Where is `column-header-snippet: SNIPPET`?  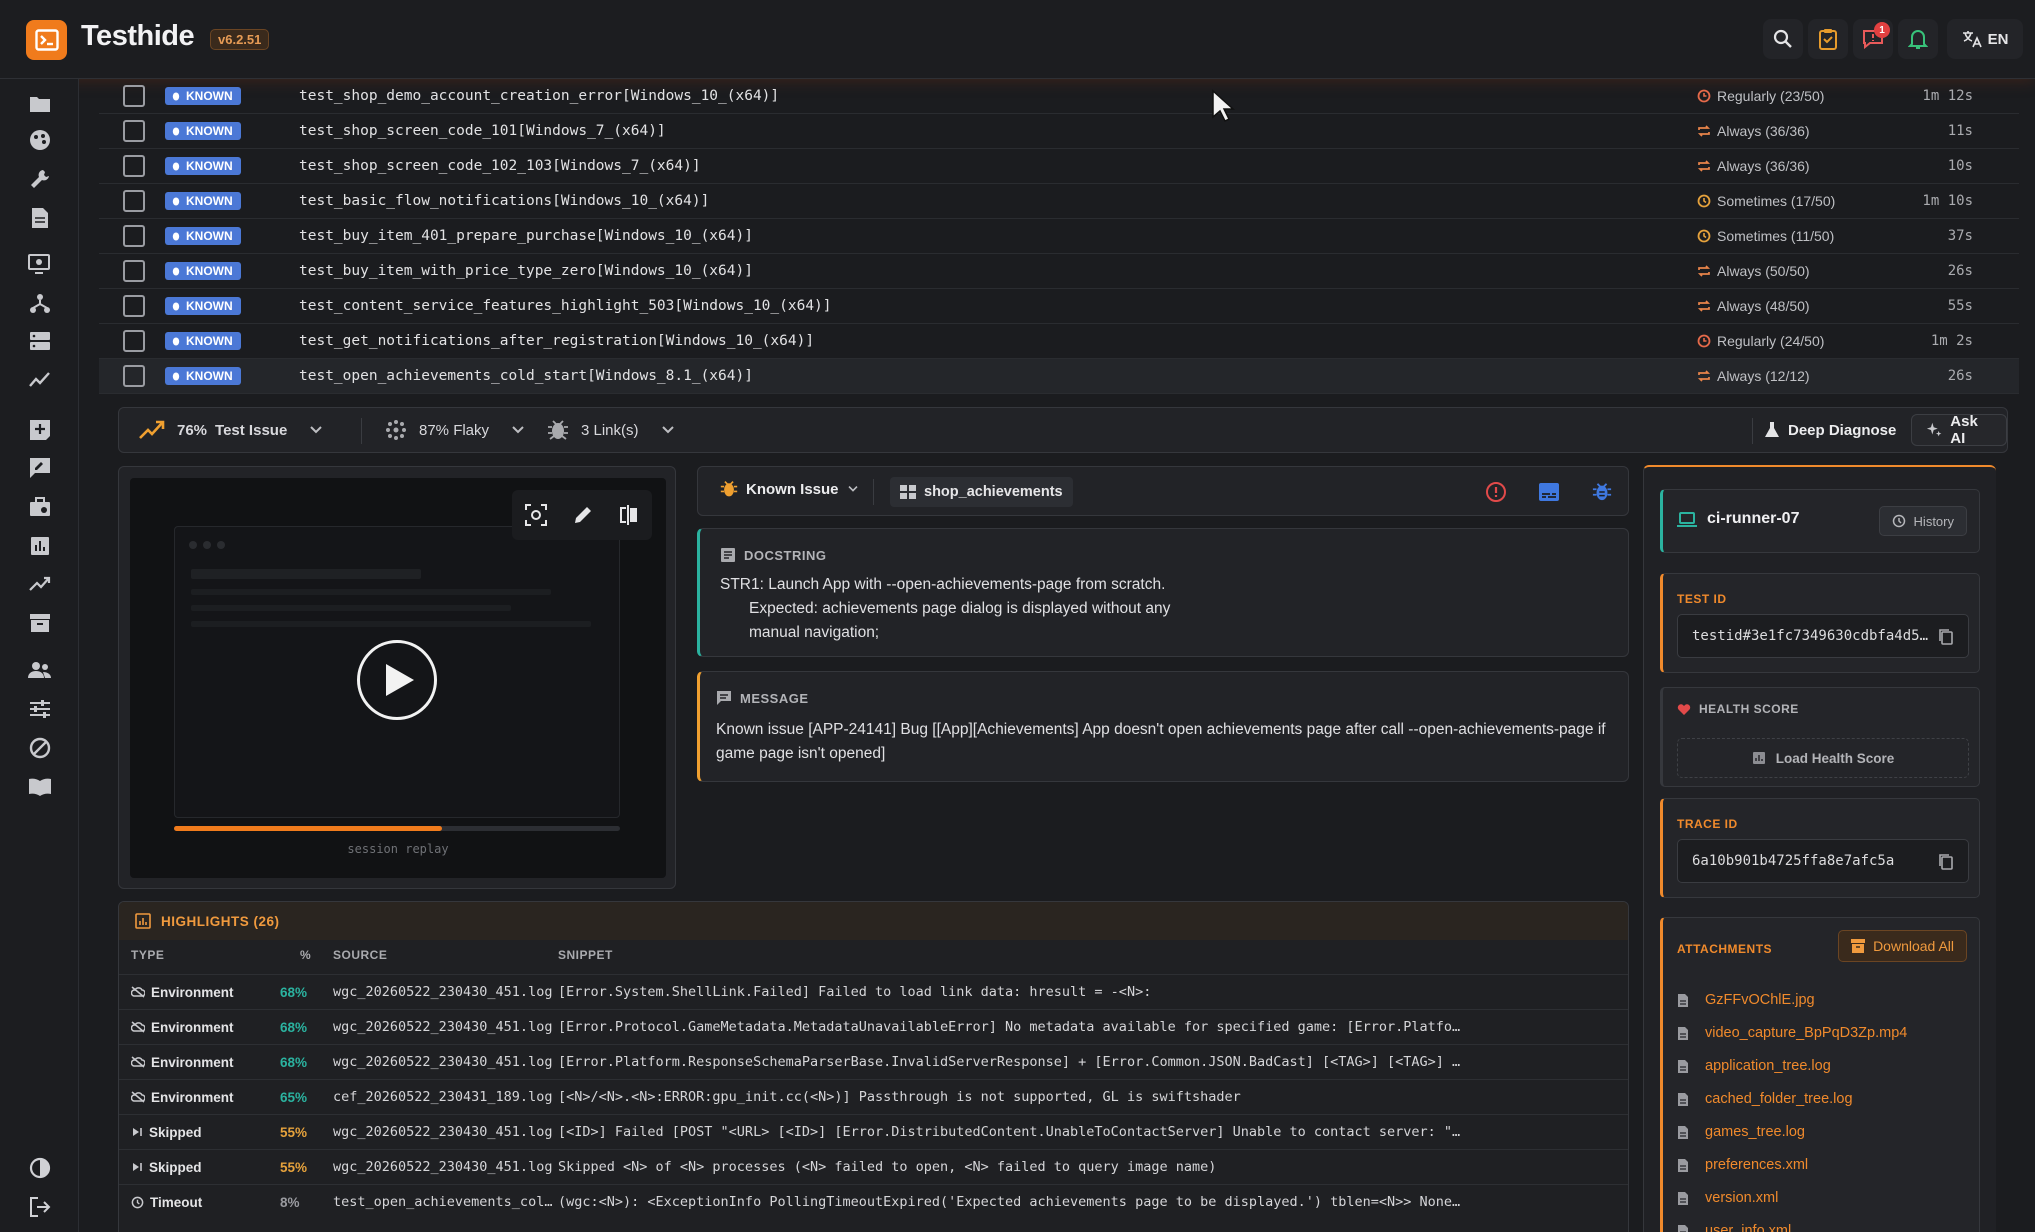 column-header-snippet: SNIPPET is located at coordinates (585, 955).